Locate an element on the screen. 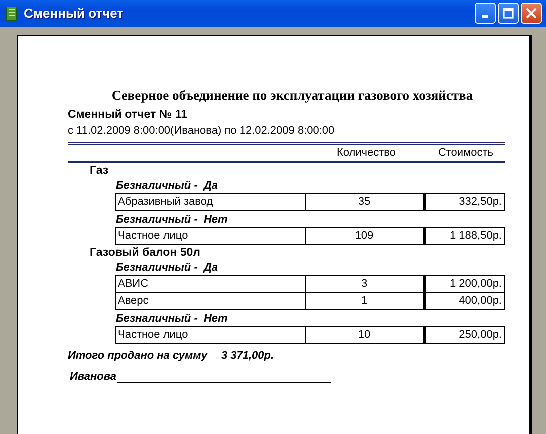 The image size is (546, 434). cost-cell-text: 1 188,50р. is located at coordinates (476, 236).